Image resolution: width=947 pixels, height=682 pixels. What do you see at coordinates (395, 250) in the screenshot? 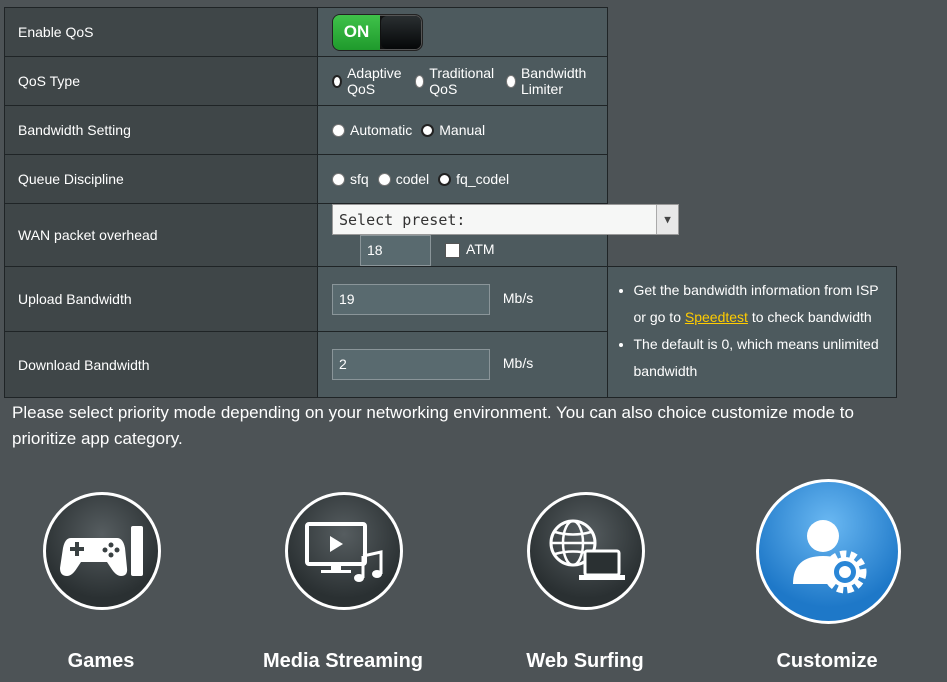
I see `overhead-input: 18` at bounding box center [395, 250].